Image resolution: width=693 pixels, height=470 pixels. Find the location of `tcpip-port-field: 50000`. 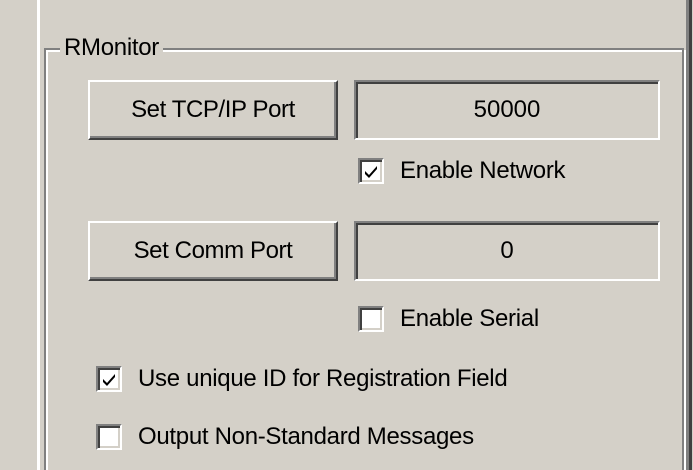

tcpip-port-field: 50000 is located at coordinates (507, 110).